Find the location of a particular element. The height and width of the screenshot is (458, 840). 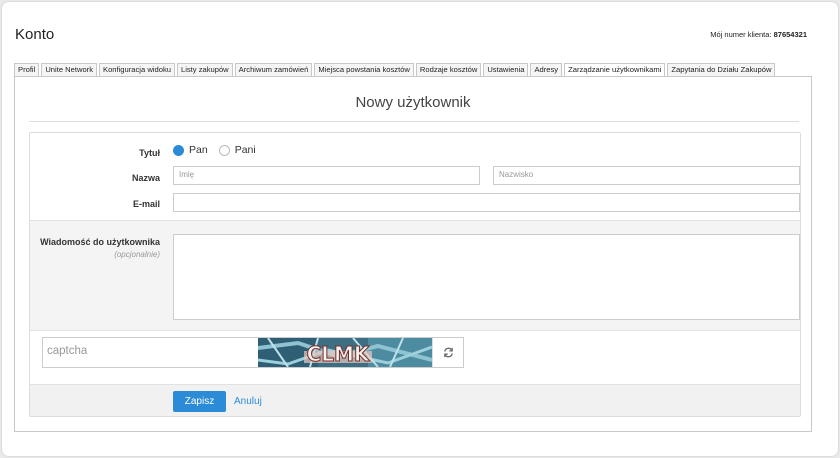

cancel-link: Anuluj is located at coordinates (248, 401).